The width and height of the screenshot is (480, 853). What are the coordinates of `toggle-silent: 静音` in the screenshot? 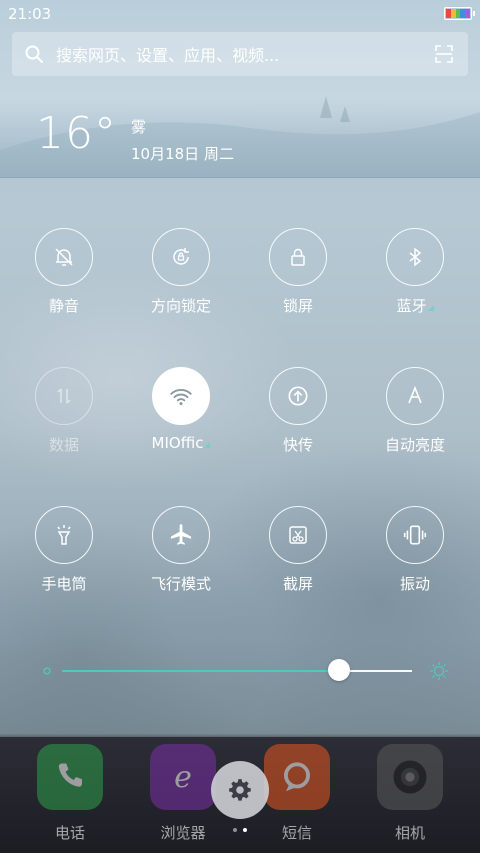 It's located at (64, 272).